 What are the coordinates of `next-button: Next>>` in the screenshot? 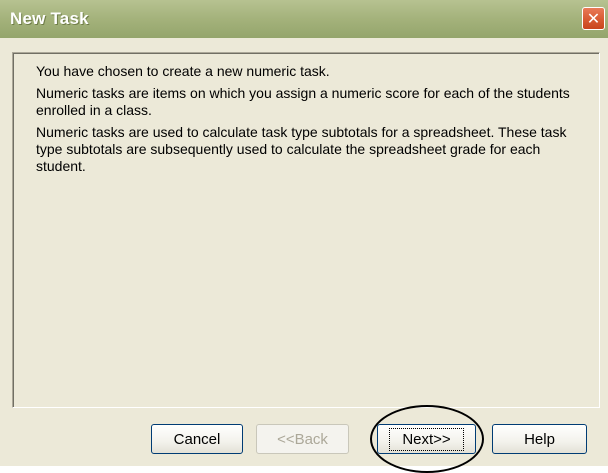 It's located at (426, 439).